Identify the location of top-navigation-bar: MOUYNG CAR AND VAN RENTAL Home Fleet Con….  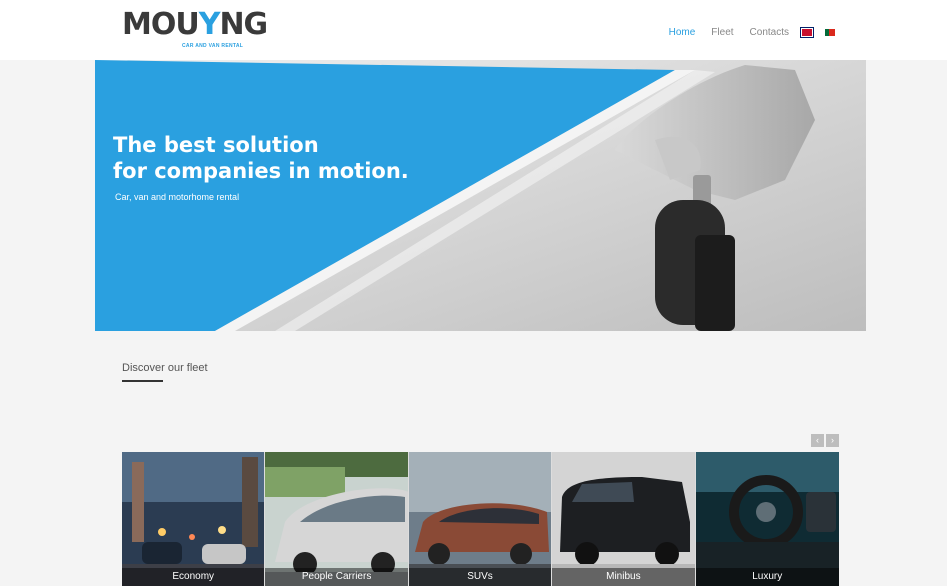
(473, 30).